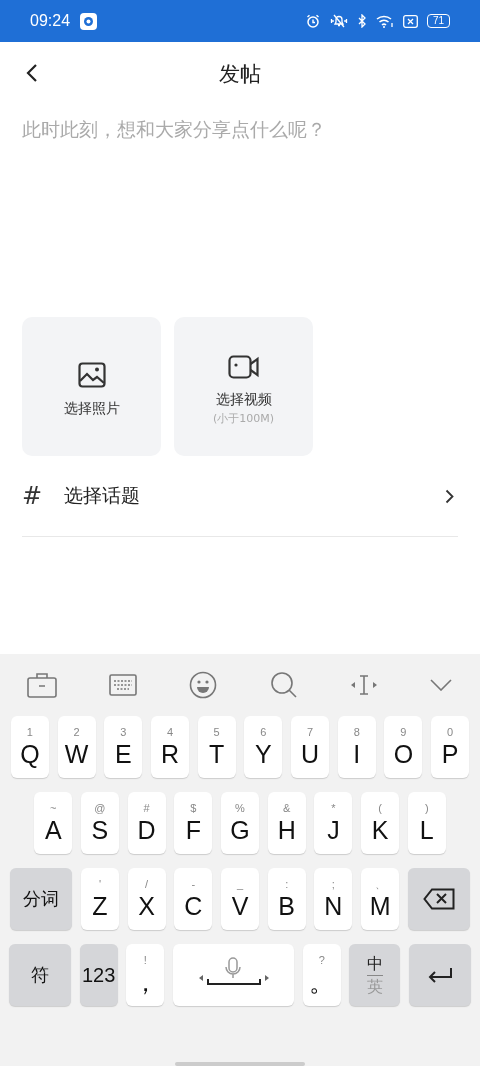  Describe the element at coordinates (91, 375) in the screenshot. I see `image-icon` at that location.